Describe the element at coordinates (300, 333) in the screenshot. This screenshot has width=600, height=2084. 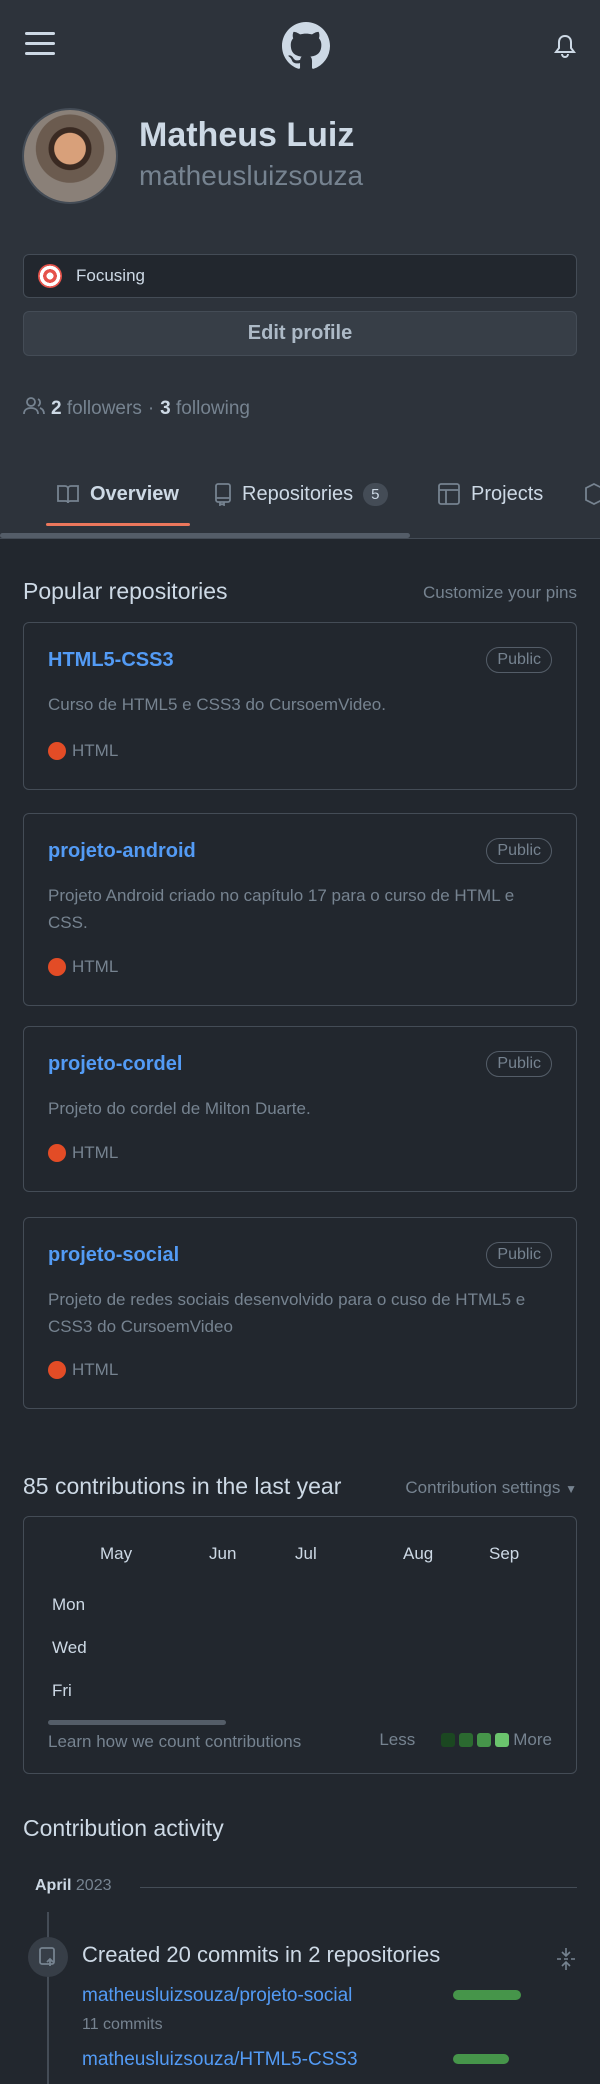
I see `edit-profile-button: Edit profile` at that location.